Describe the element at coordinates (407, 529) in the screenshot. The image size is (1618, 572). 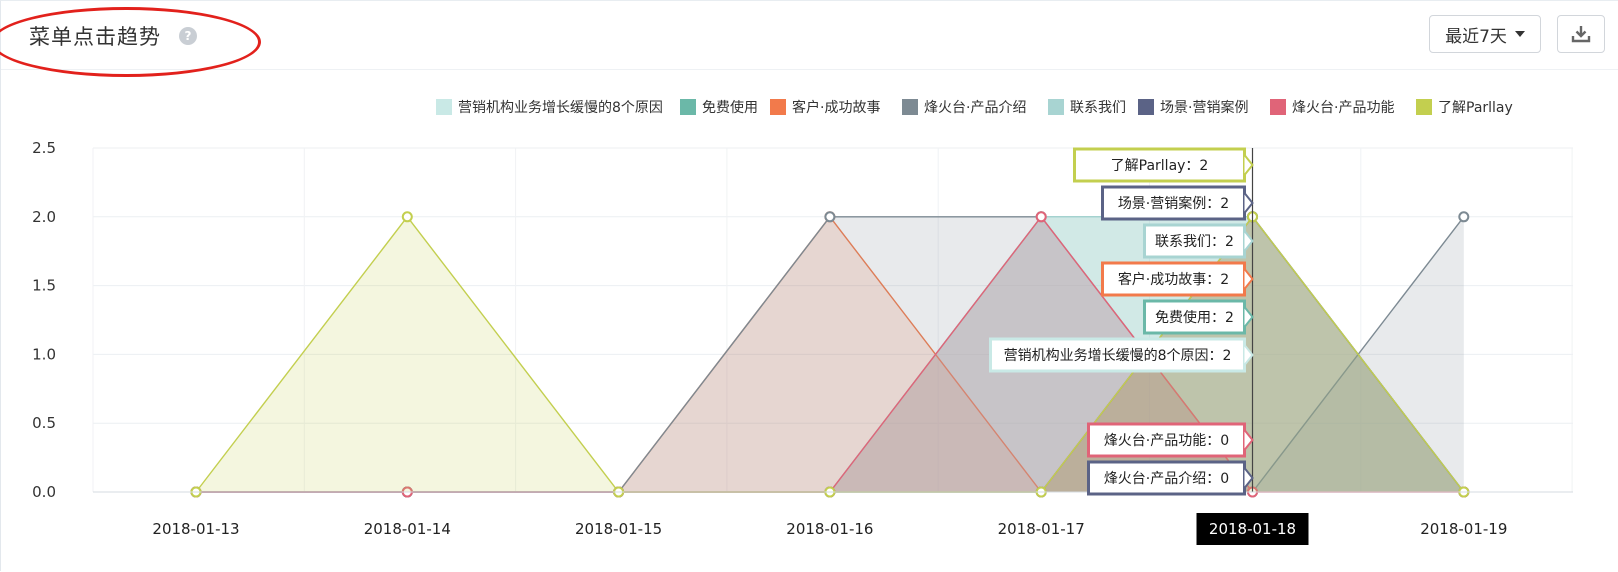
I see `x-tick-label: 2018-01-14` at that location.